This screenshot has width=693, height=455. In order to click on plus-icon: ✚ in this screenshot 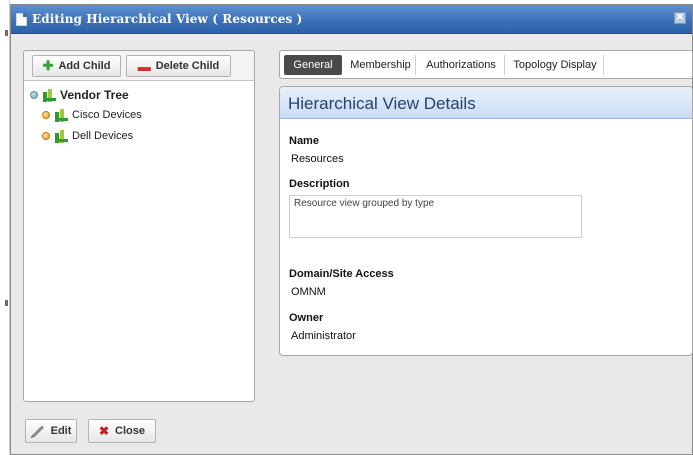, I will do `click(48, 65)`.